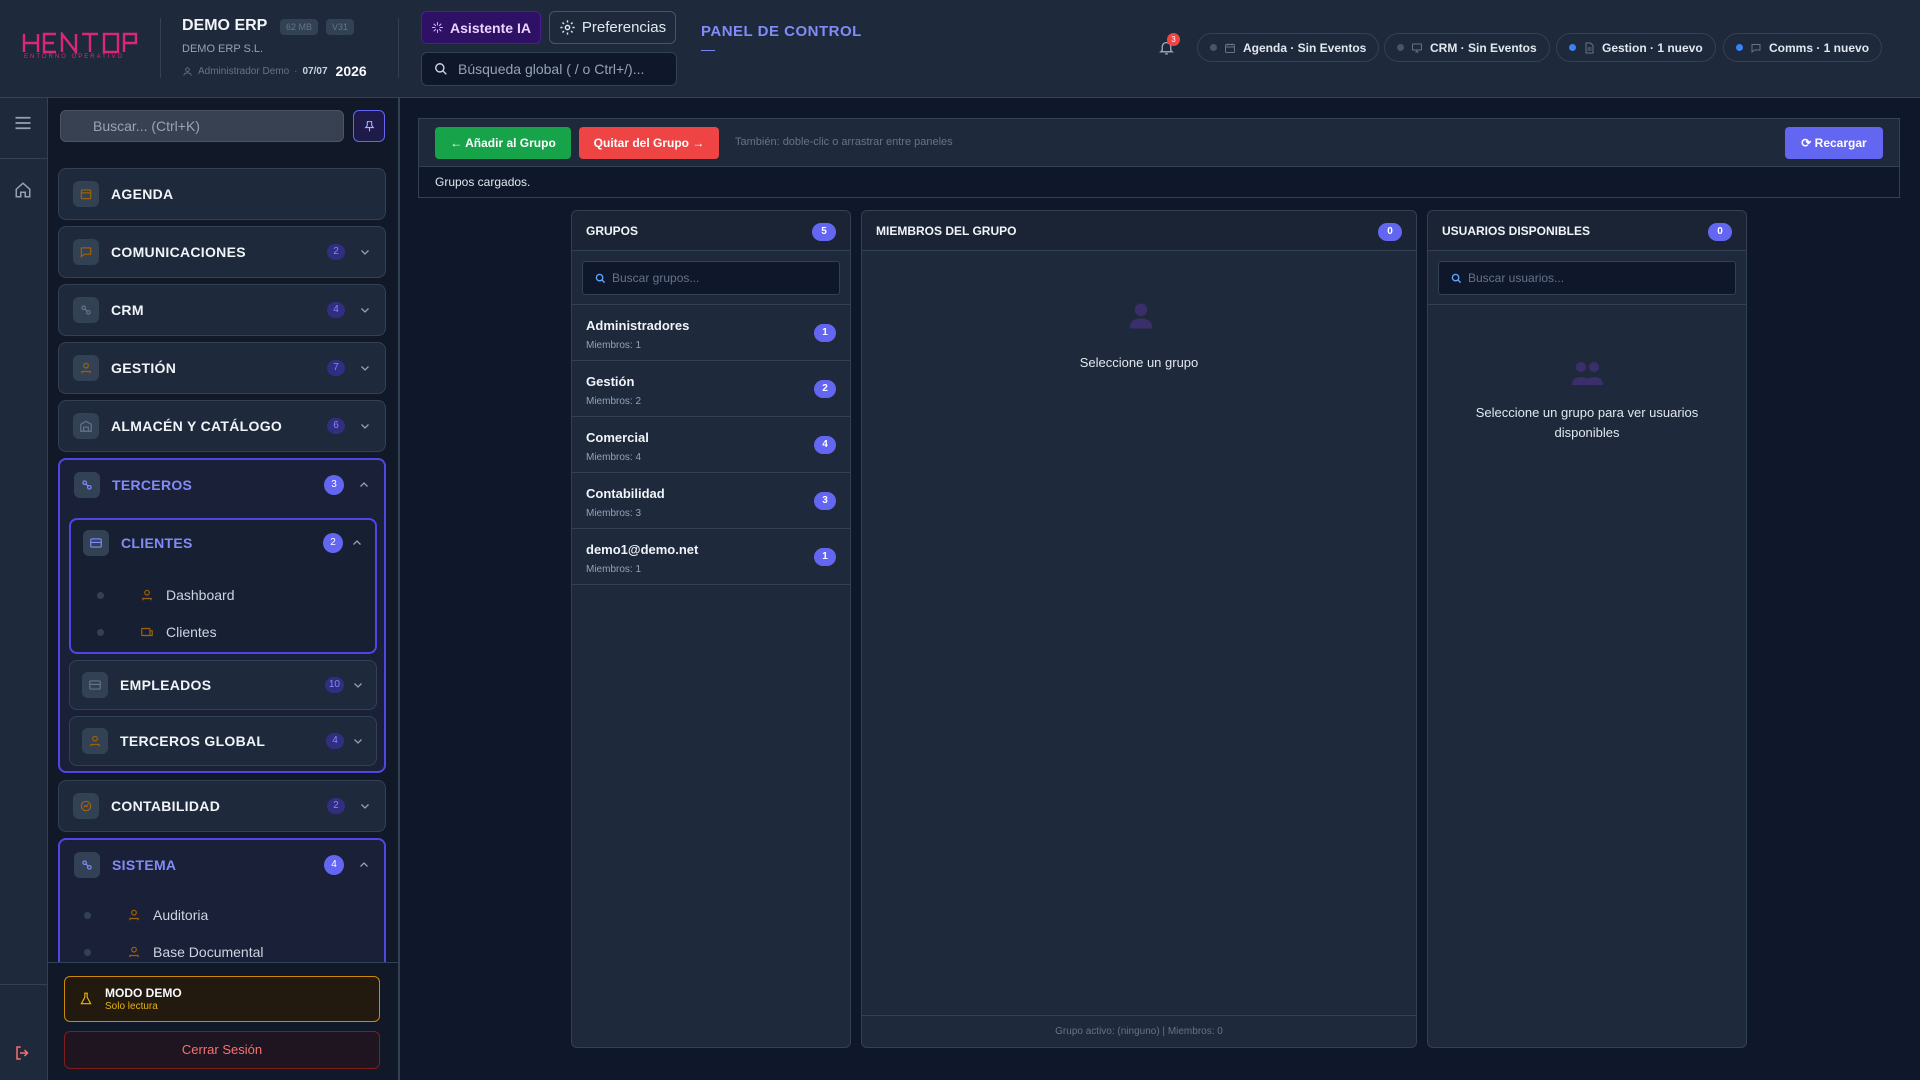  What do you see at coordinates (74, 57) in the screenshot?
I see `brand-subtitle: ENTORNO OPERATIVO` at bounding box center [74, 57].